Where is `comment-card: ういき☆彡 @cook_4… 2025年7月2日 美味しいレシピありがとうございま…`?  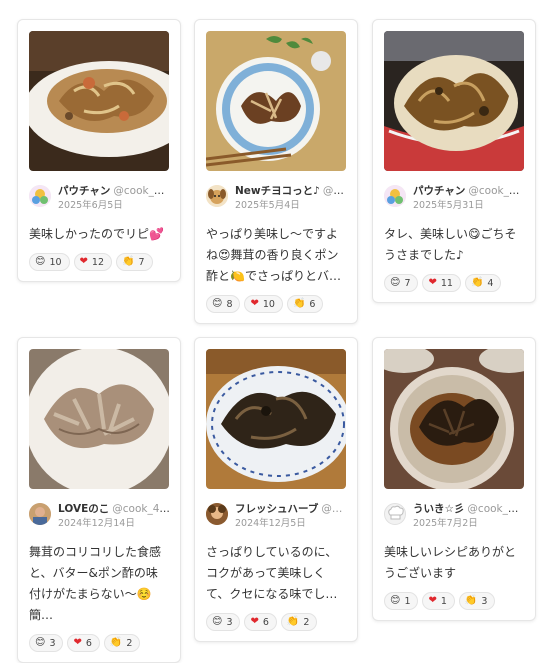 comment-card: ういき☆彡 @cook_4… 2025年7月2日 美味しいレシピありがとうございま… is located at coordinates (454, 479).